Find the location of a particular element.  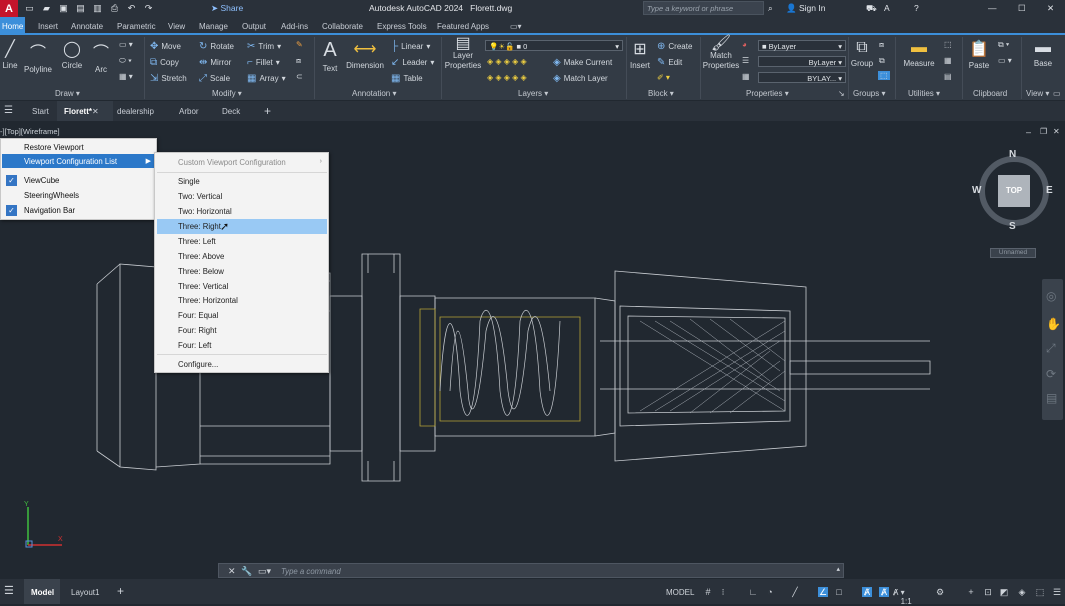

region-icon: ▦ ▾ is located at coordinates (126, 76).